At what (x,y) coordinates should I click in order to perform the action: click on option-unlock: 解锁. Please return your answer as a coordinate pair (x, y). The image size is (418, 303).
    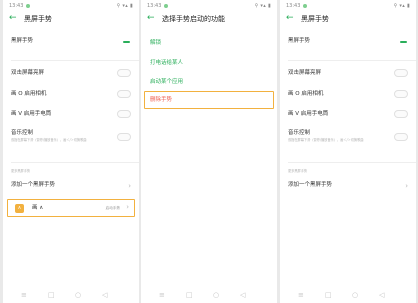
    Looking at the image, I should click on (155, 43).